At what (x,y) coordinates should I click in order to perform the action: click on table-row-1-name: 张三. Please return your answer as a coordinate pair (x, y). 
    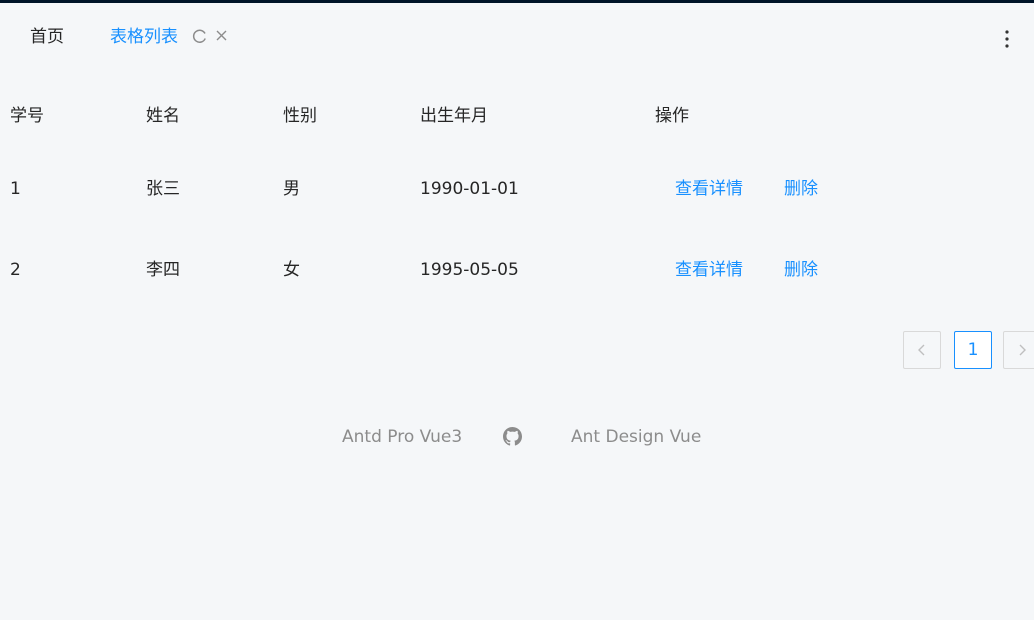
    Looking at the image, I should click on (163, 189).